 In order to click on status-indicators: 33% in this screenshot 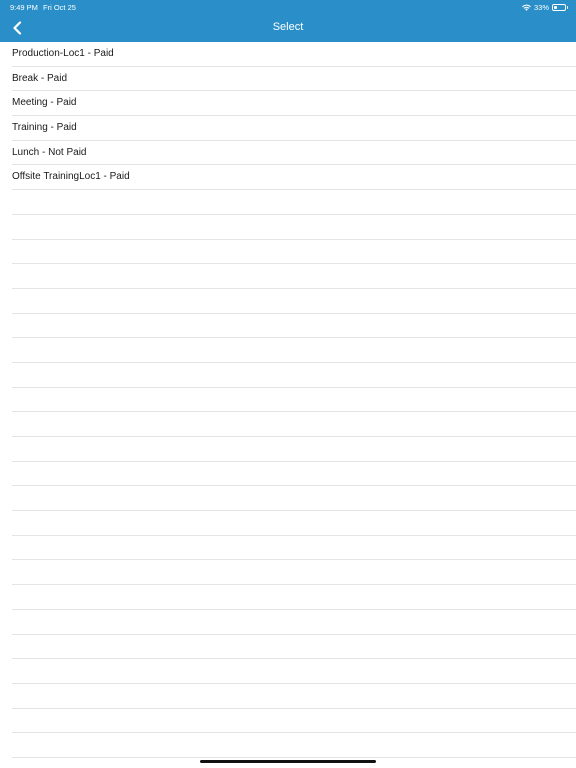, I will do `click(545, 7)`.